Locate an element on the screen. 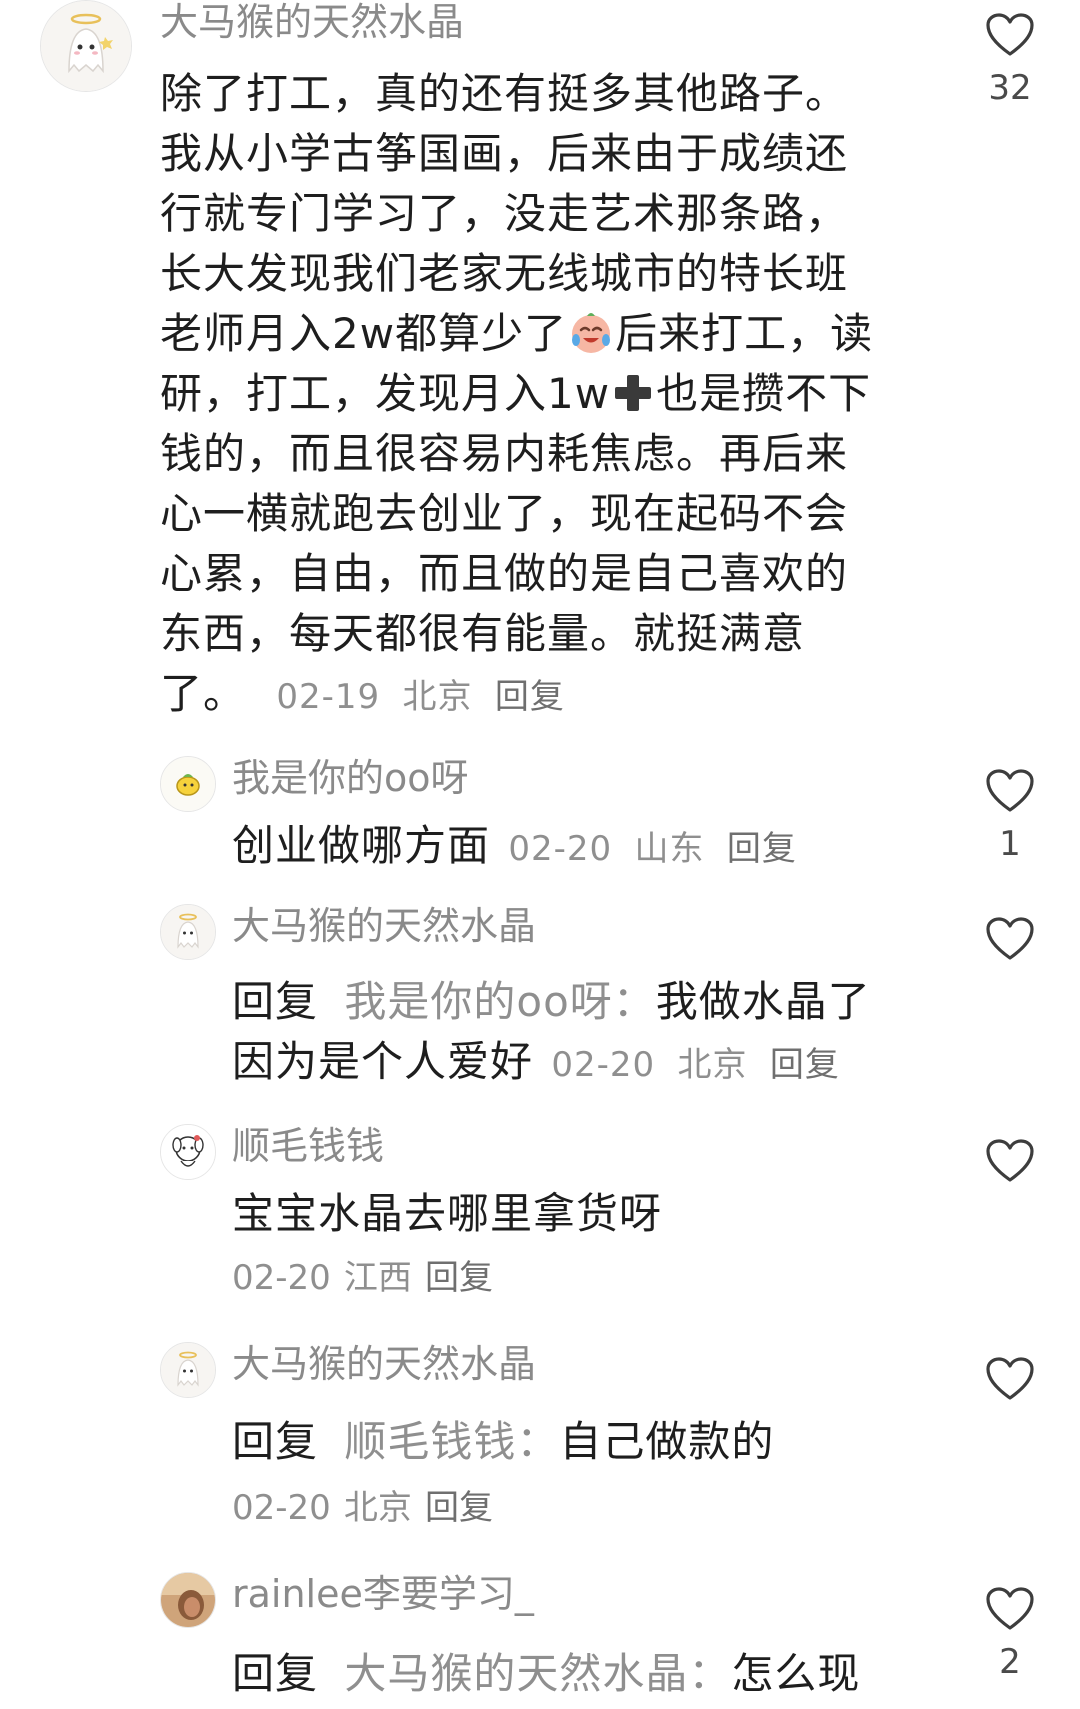 The image size is (1080, 1709). comment-meta: 02-20 北京 回复 is located at coordinates (362, 1508).